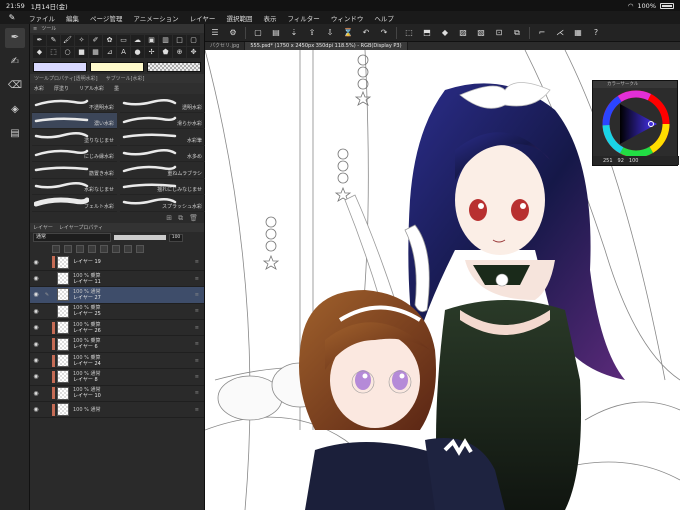  What do you see at coordinates (203, 18) in the screenshot?
I see `menu-item: レイヤー` at bounding box center [203, 18].